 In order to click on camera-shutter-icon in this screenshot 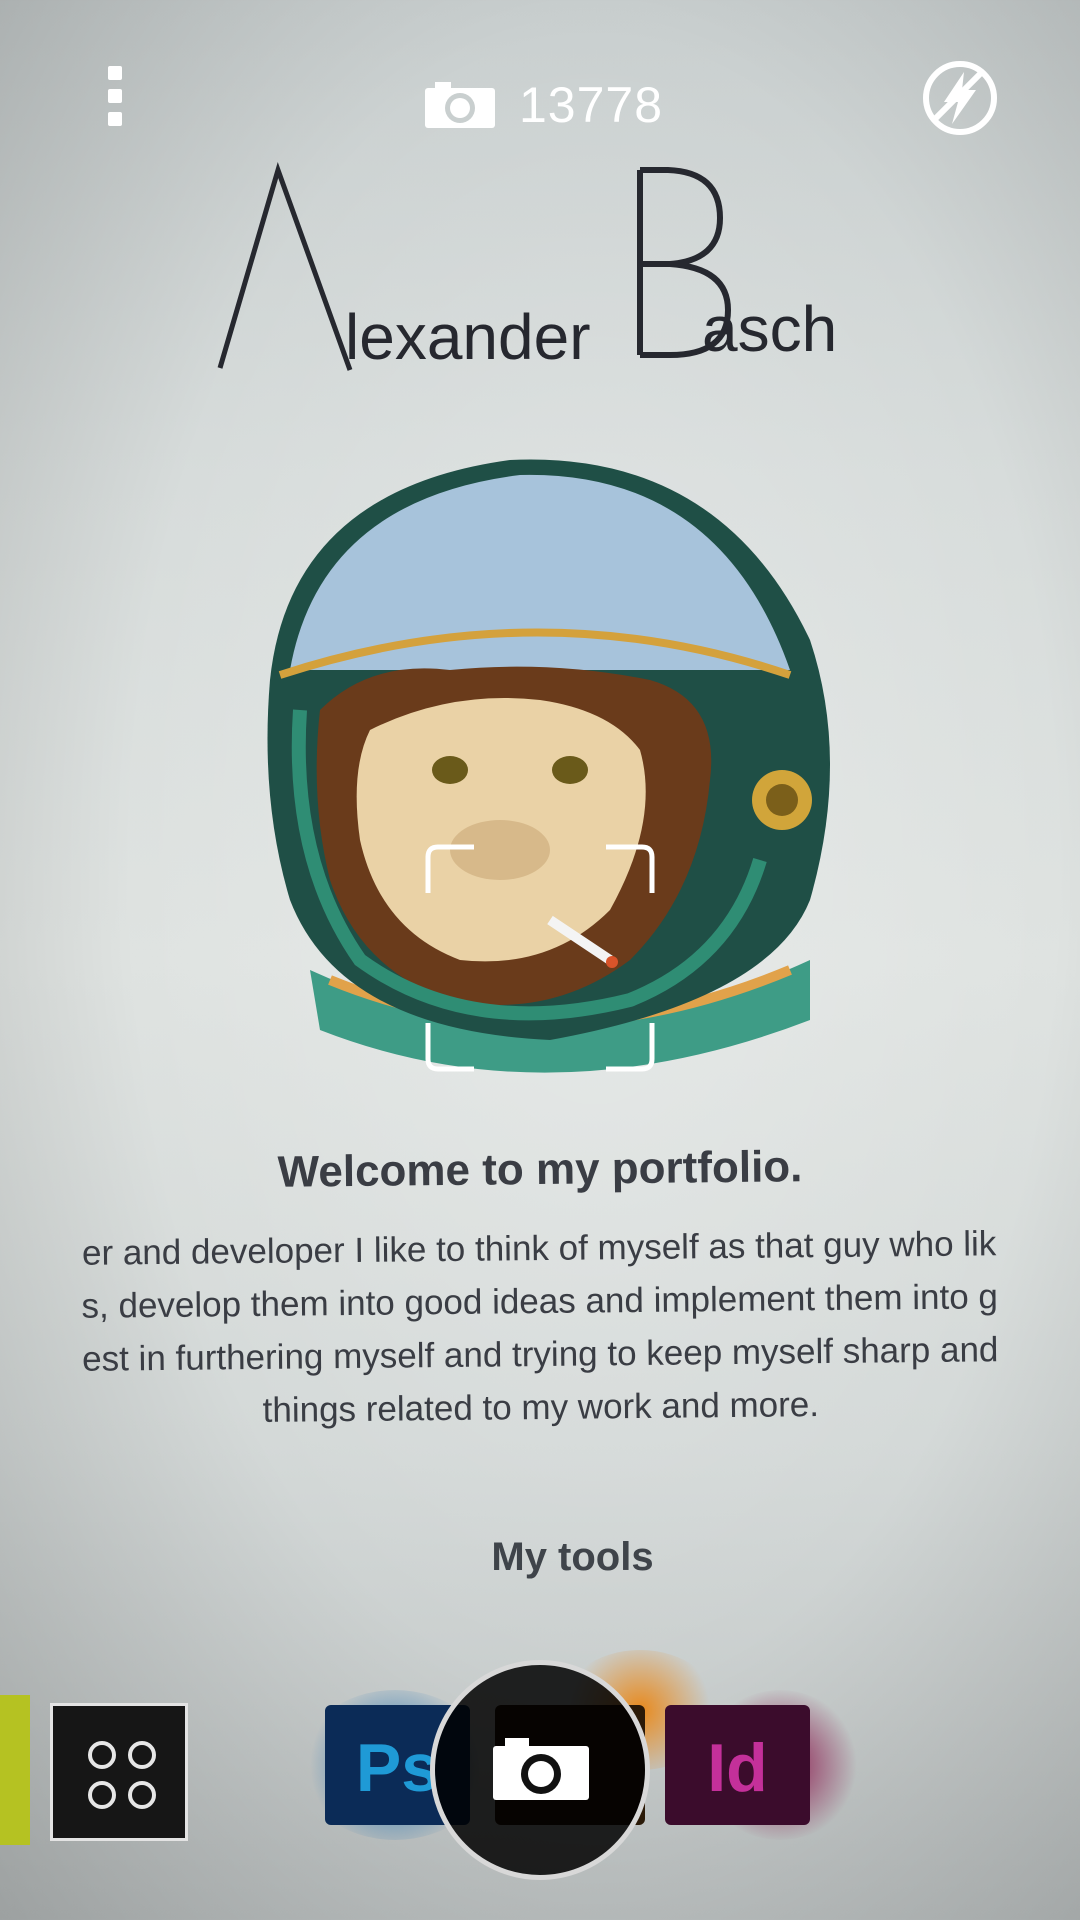, I will do `click(541, 1769)`.